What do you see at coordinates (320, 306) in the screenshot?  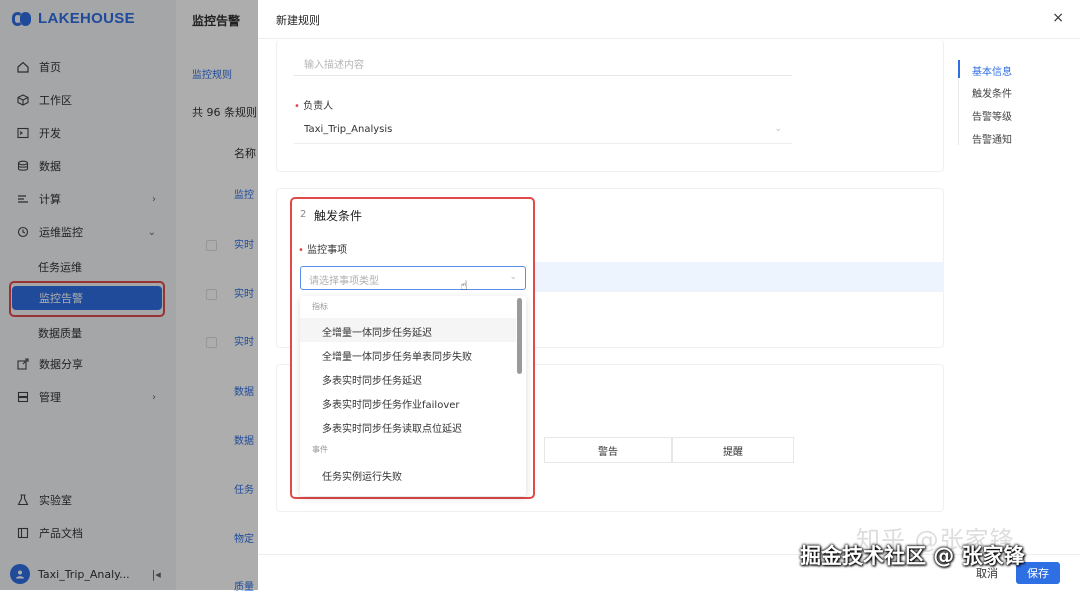 I see `group-label: 指标` at bounding box center [320, 306].